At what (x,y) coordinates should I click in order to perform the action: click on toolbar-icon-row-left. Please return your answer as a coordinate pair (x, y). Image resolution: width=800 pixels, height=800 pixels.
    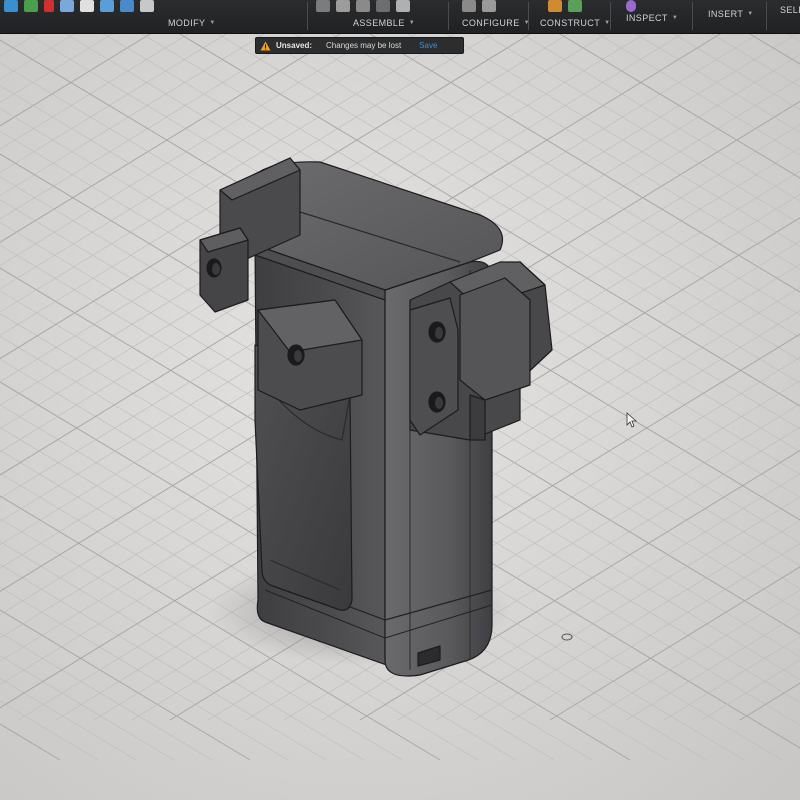
    Looking at the image, I should click on (79, 7).